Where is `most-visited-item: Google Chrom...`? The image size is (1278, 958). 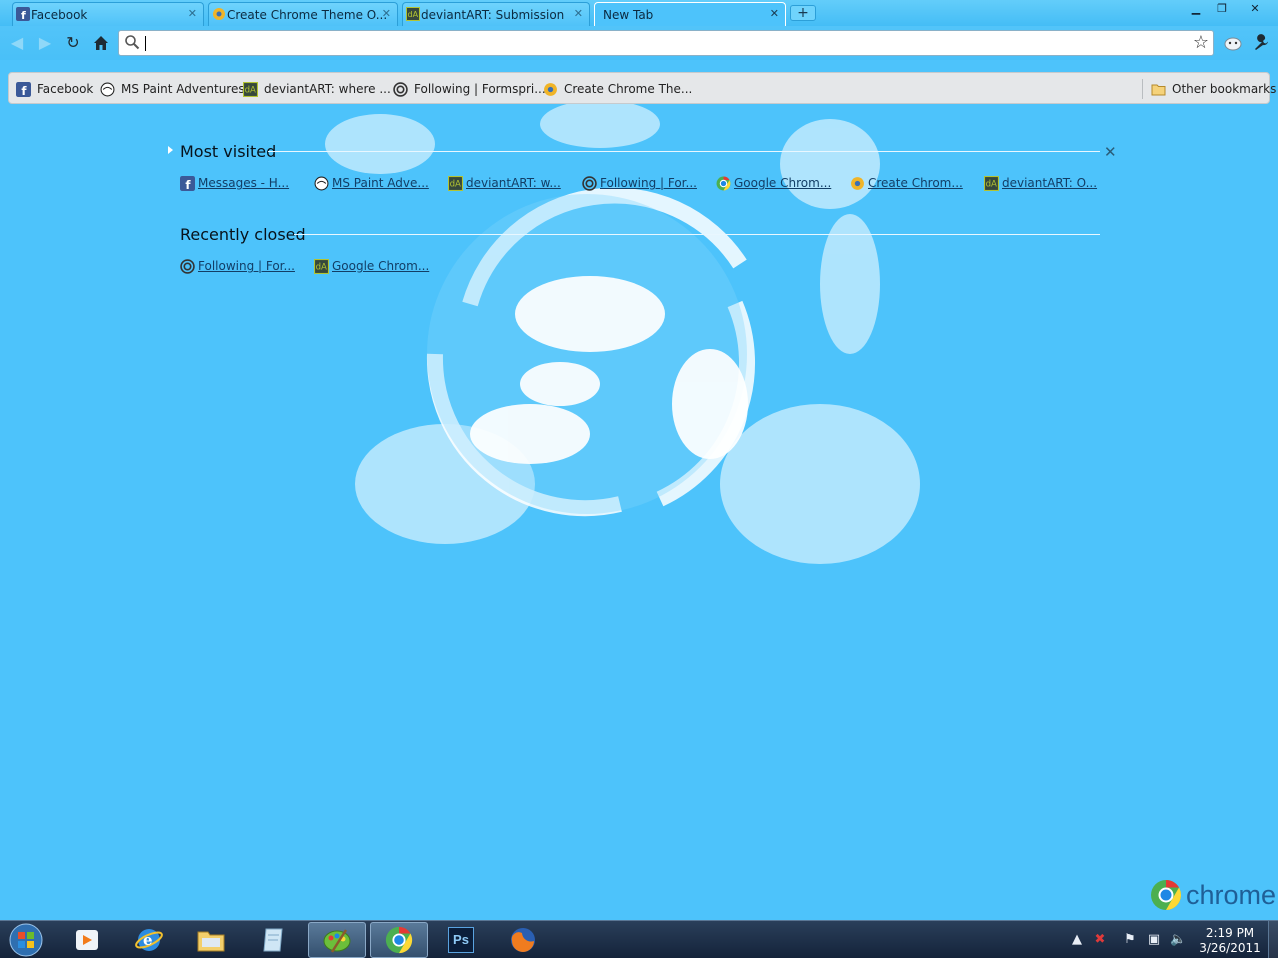
most-visited-item: Google Chrom... is located at coordinates (773, 183).